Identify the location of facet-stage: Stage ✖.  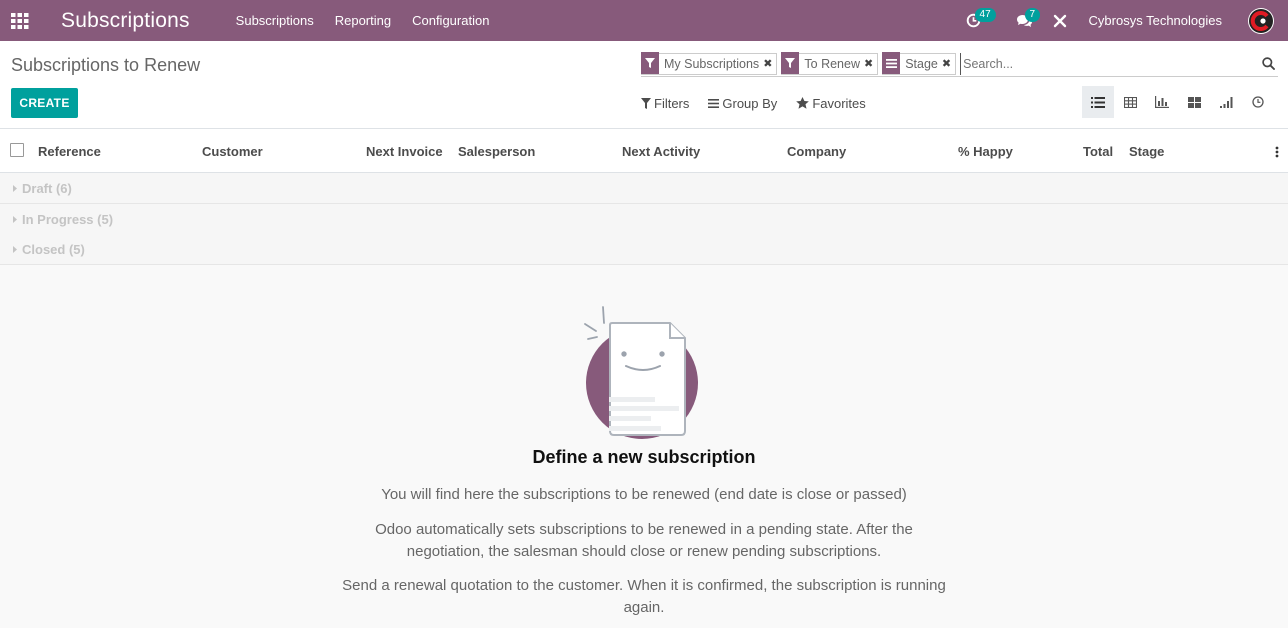
(919, 63).